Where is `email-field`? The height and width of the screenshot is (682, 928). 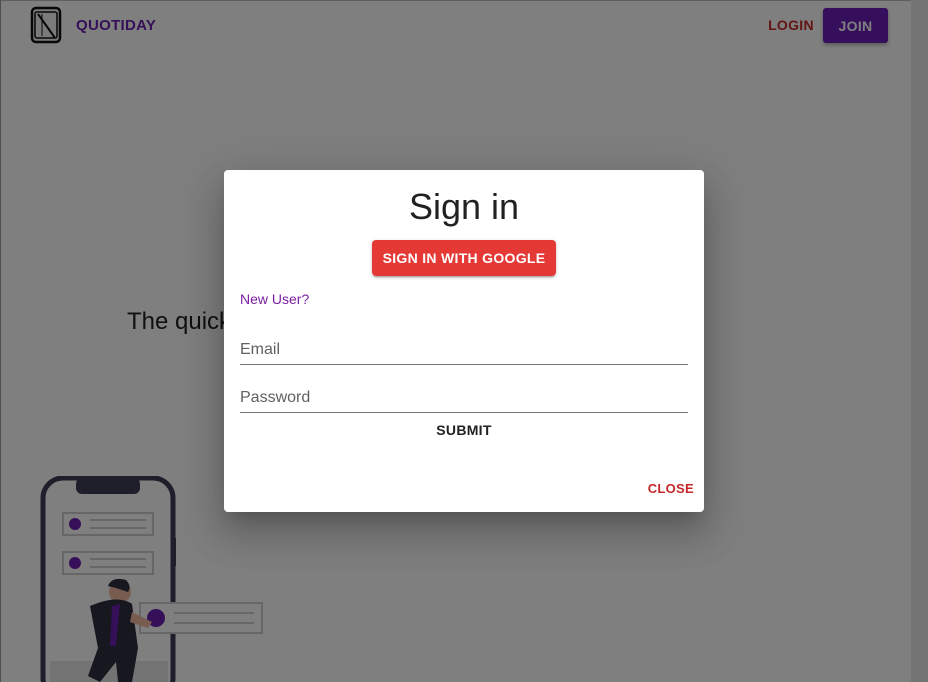 email-field is located at coordinates (464, 349).